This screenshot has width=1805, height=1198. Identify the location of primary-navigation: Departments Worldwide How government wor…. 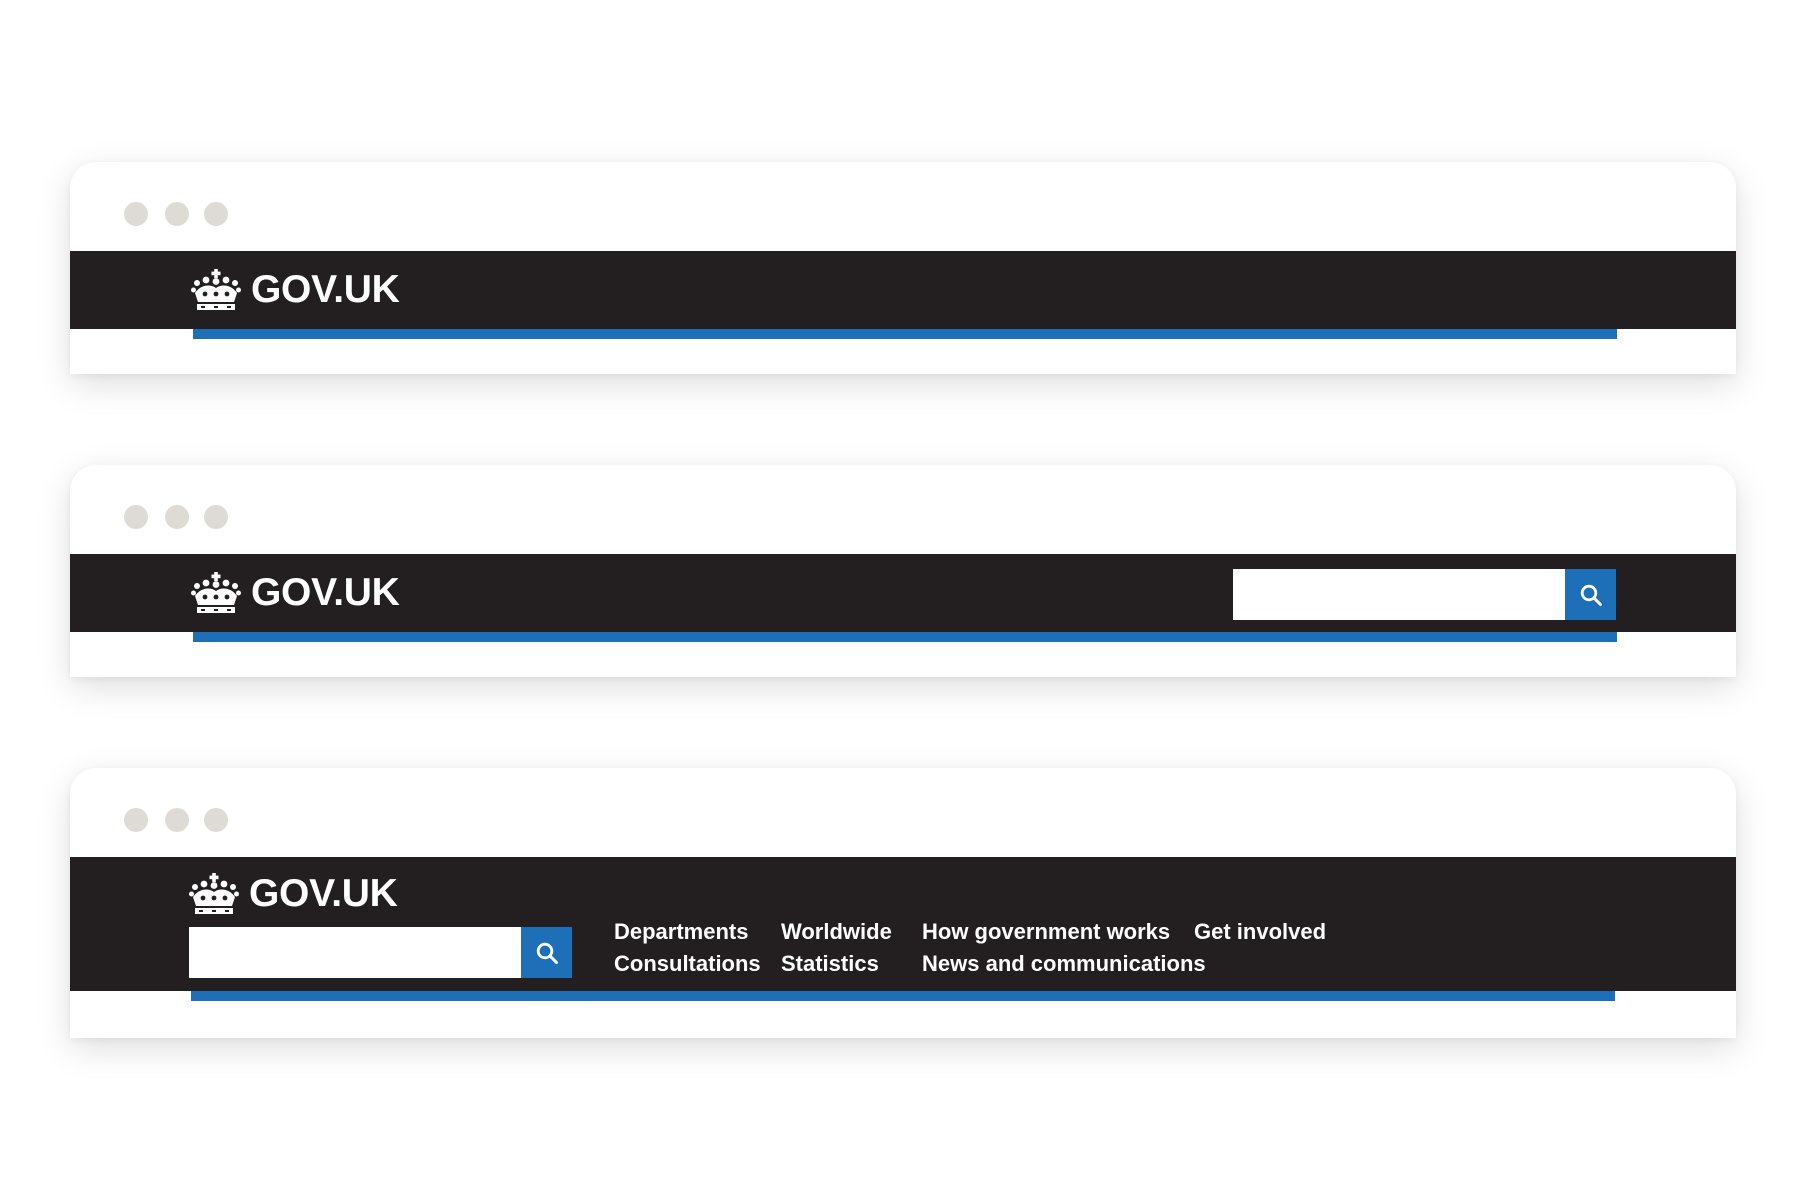
(1014, 950).